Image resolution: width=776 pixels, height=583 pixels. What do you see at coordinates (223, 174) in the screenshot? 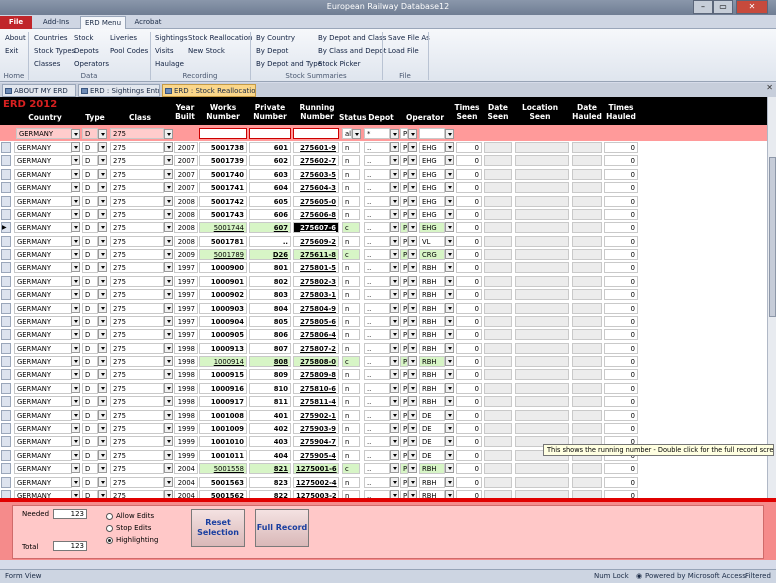
I see `cell-works-number: 5001740` at bounding box center [223, 174].